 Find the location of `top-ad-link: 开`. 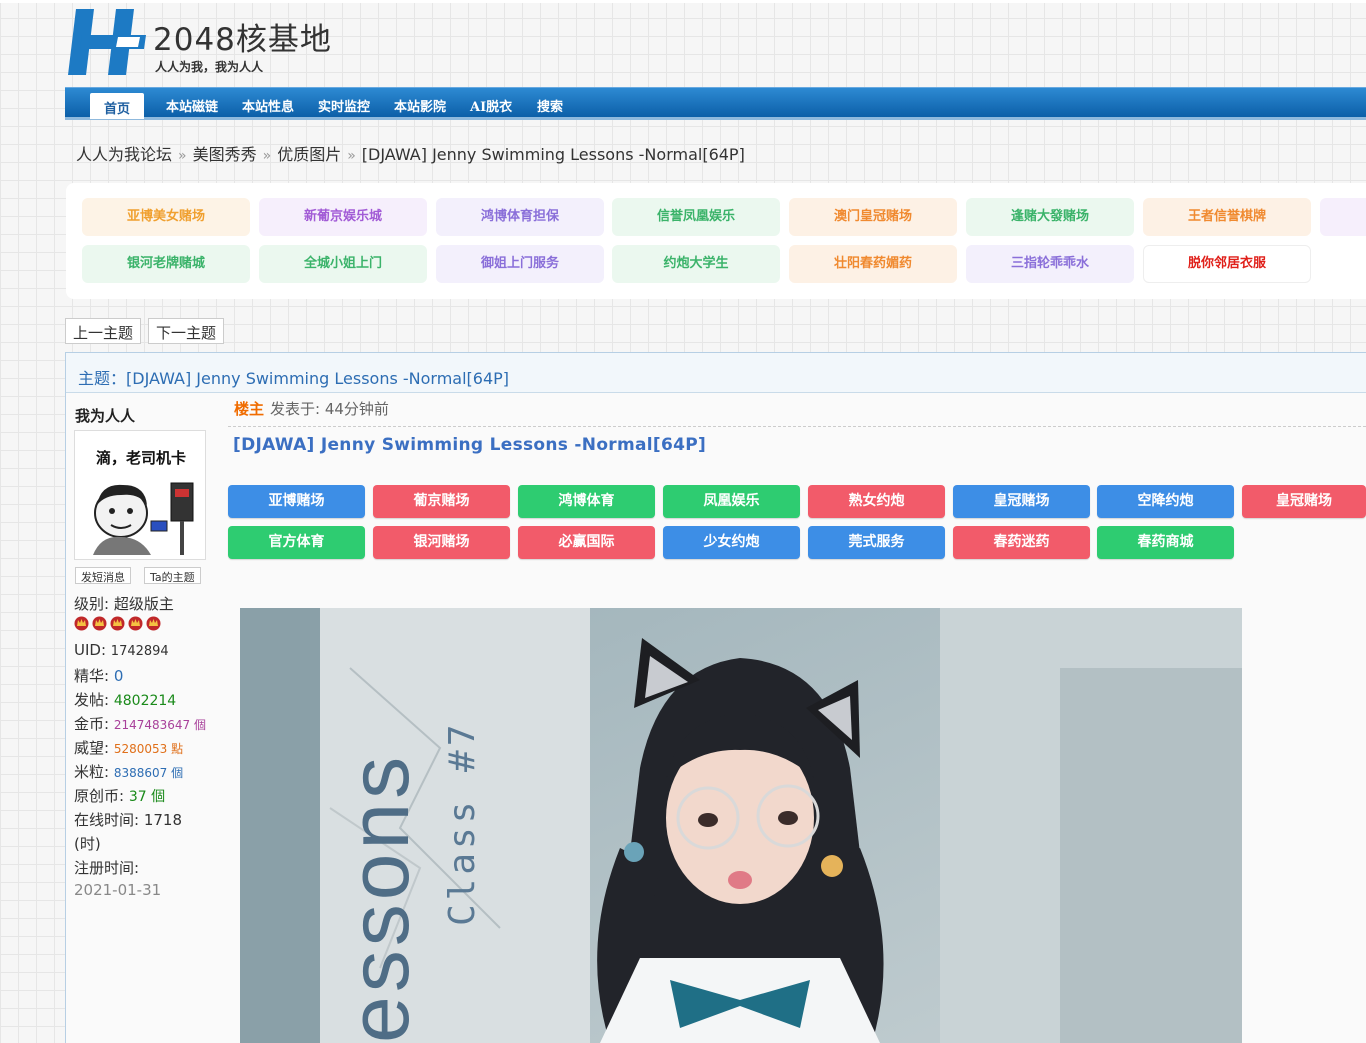

top-ad-link: 开 is located at coordinates (1343, 217).